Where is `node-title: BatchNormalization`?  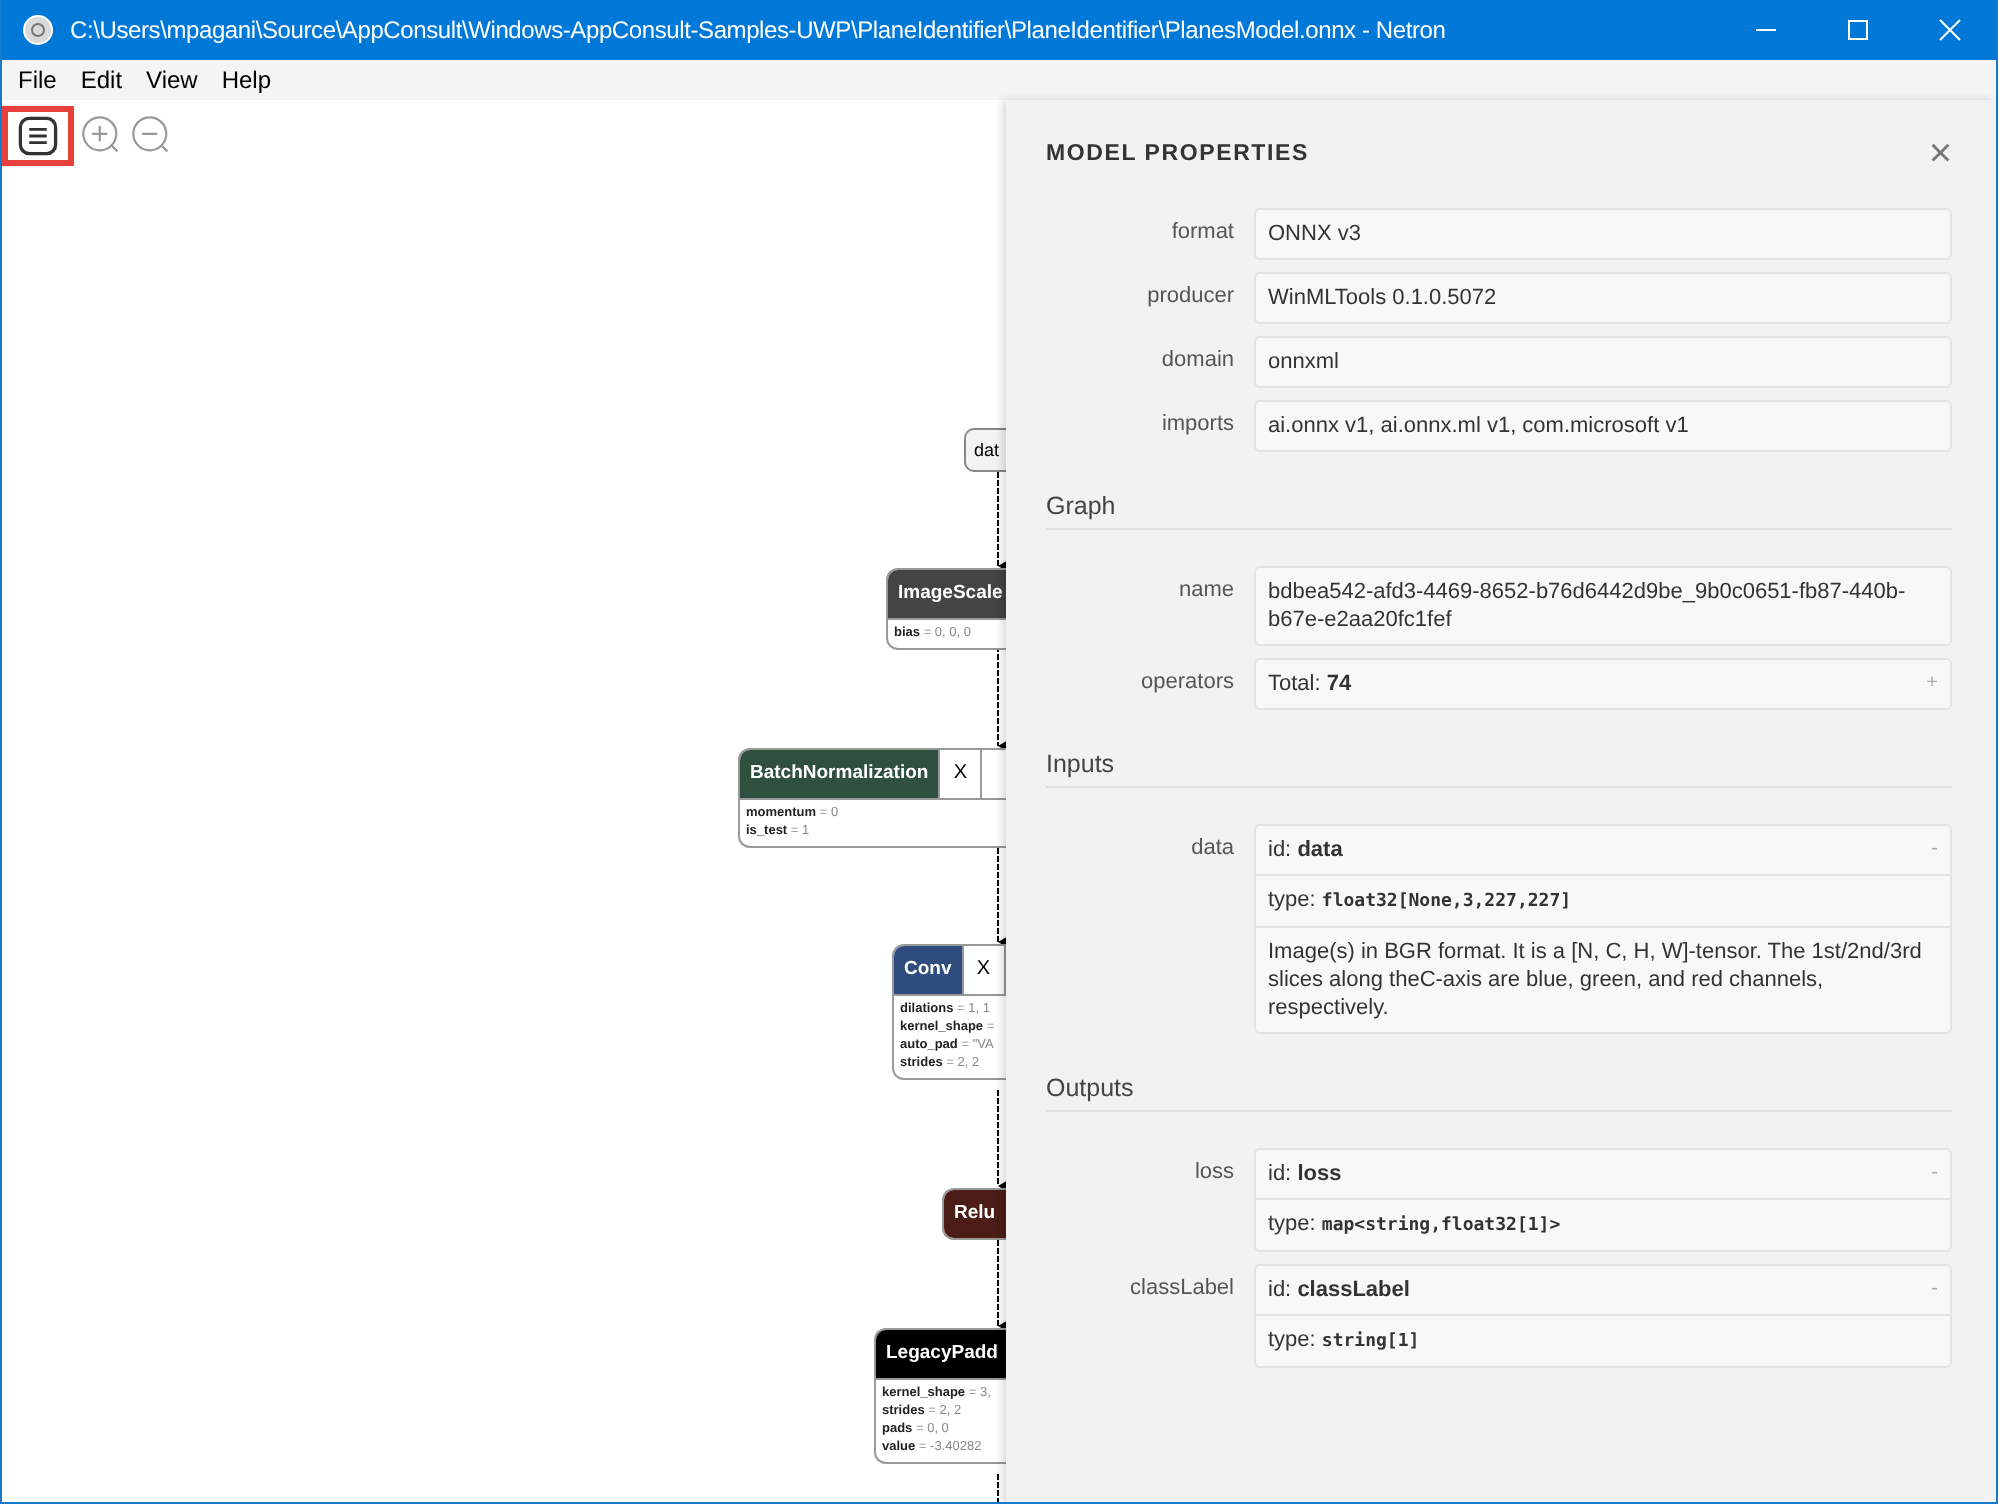
node-title: BatchNormalization is located at coordinates (839, 774).